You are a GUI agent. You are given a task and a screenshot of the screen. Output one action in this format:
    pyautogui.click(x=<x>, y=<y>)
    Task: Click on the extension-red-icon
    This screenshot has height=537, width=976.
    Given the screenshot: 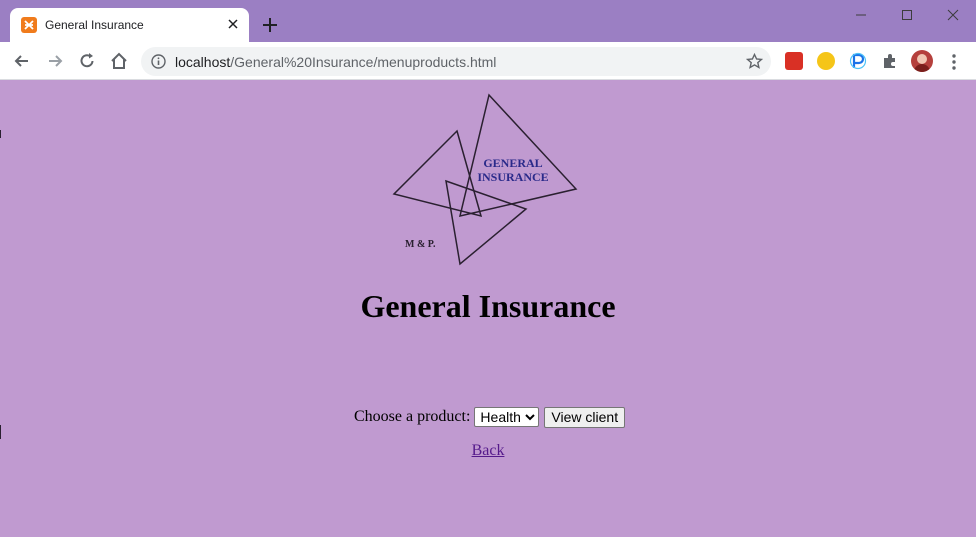 What is the action you would take?
    pyautogui.click(x=794, y=61)
    